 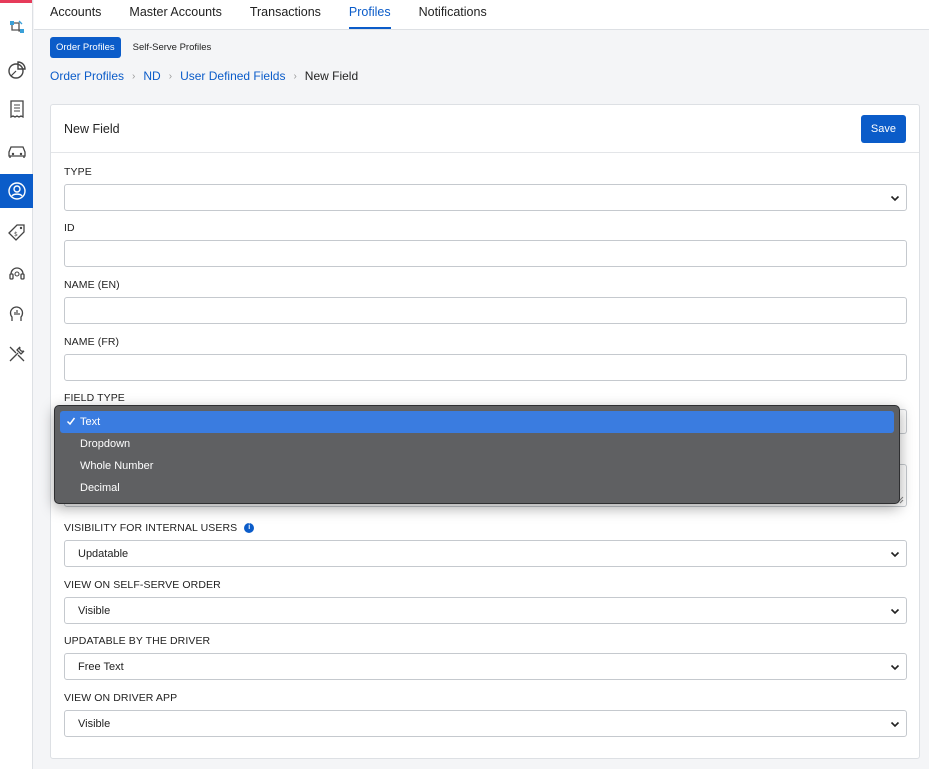 What do you see at coordinates (16, 191) in the screenshot?
I see `user-profile-icon` at bounding box center [16, 191].